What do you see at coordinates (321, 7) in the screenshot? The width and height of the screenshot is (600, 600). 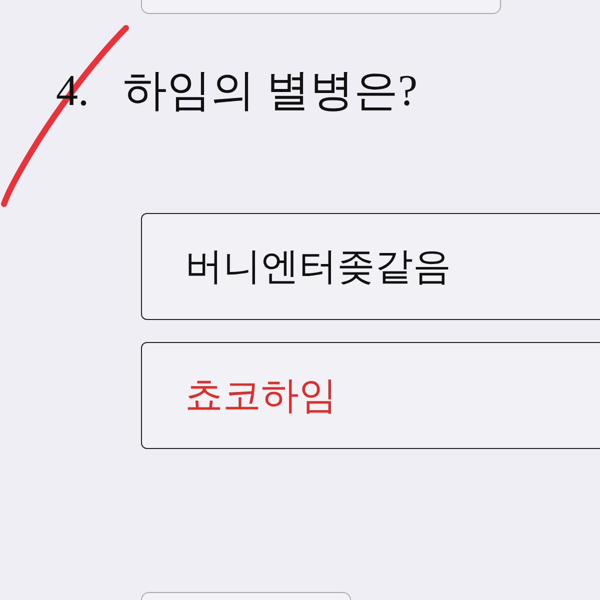 I see `answer-box` at bounding box center [321, 7].